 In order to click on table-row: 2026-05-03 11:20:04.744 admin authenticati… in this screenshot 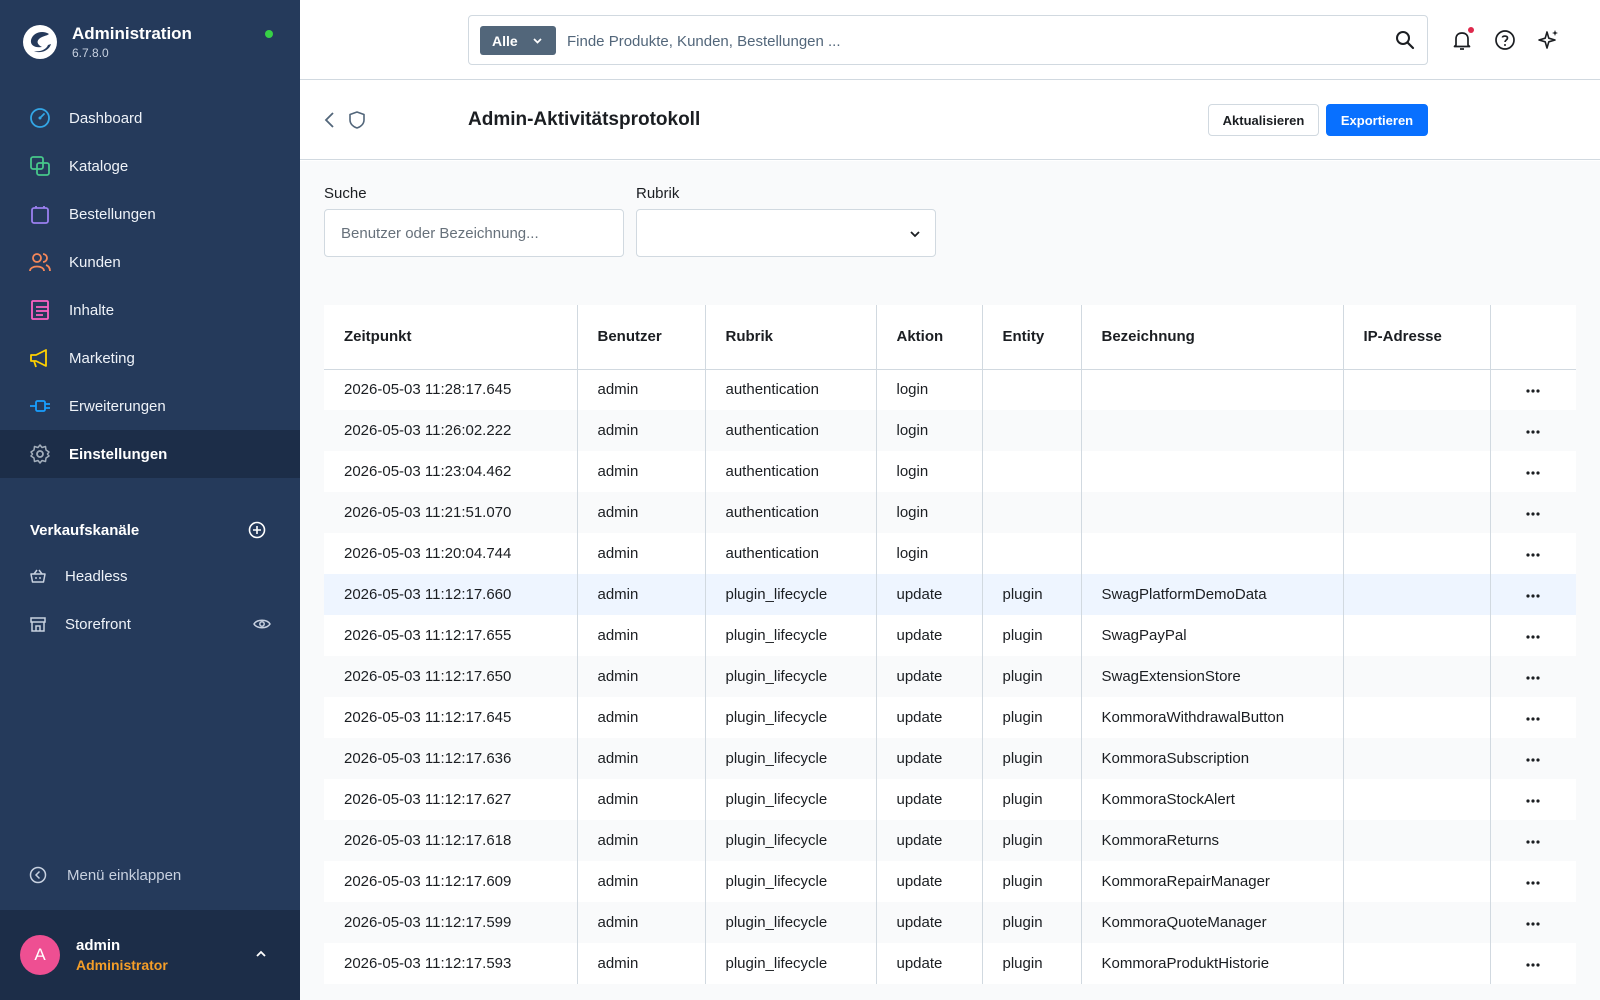, I will do `click(950, 553)`.